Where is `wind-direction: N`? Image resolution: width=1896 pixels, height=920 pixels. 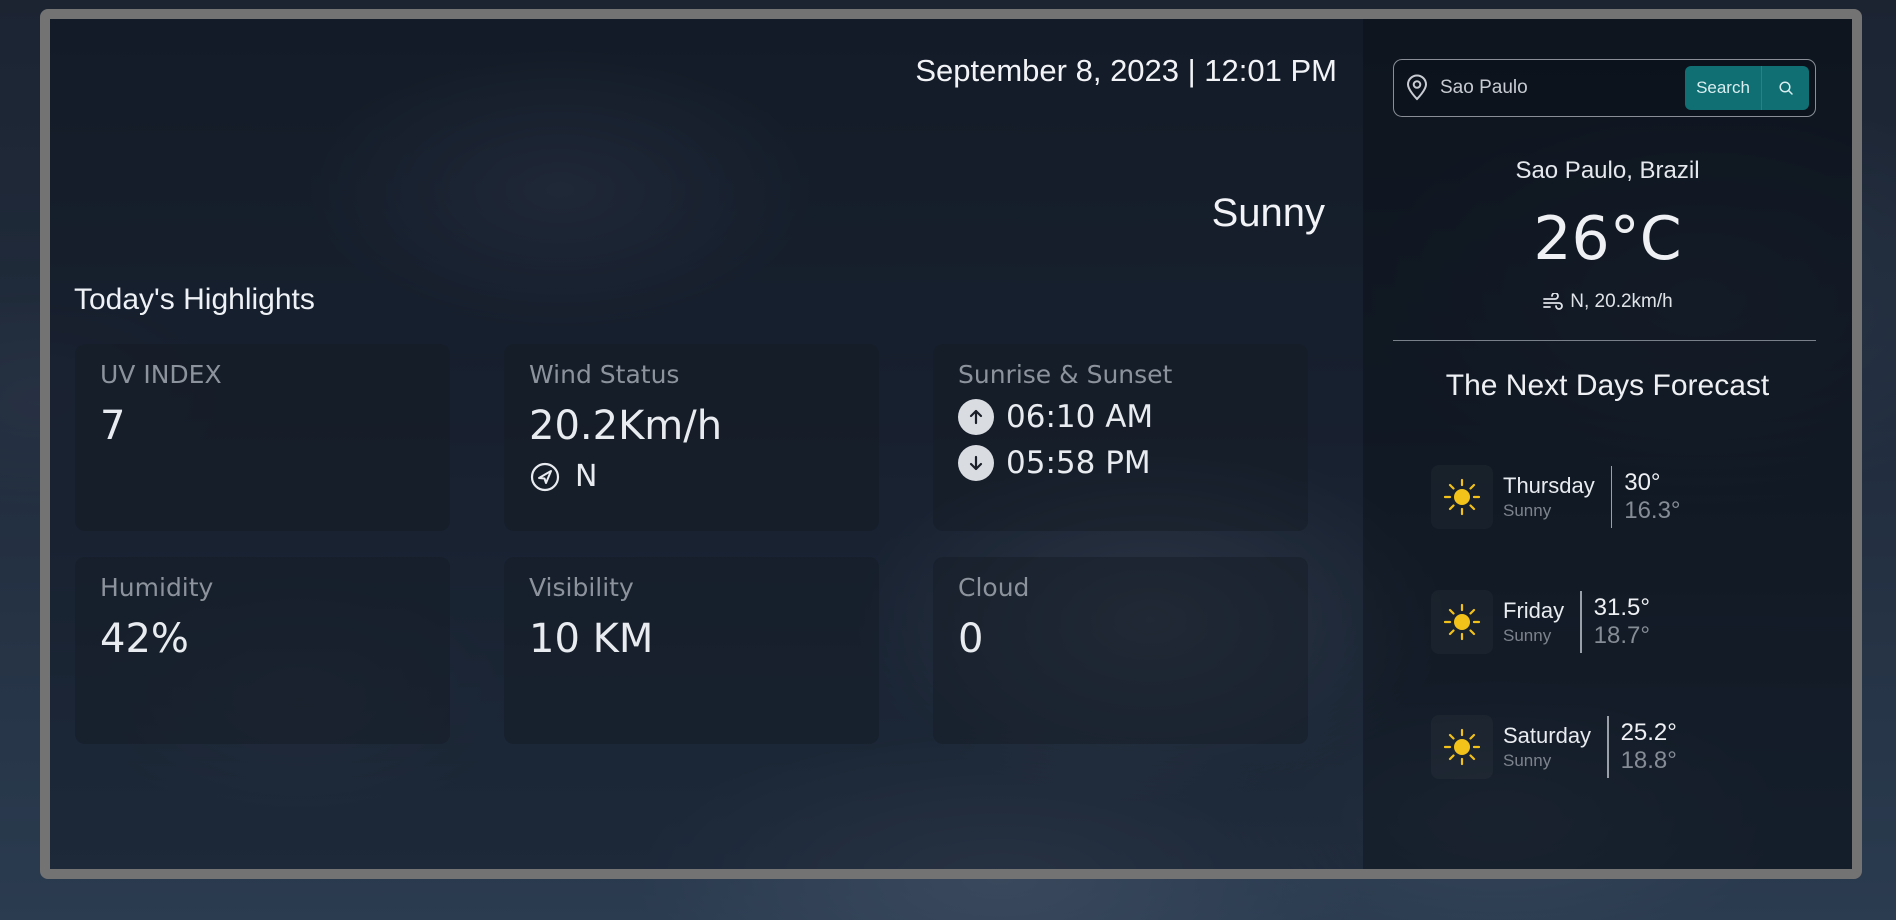 wind-direction: N is located at coordinates (691, 476).